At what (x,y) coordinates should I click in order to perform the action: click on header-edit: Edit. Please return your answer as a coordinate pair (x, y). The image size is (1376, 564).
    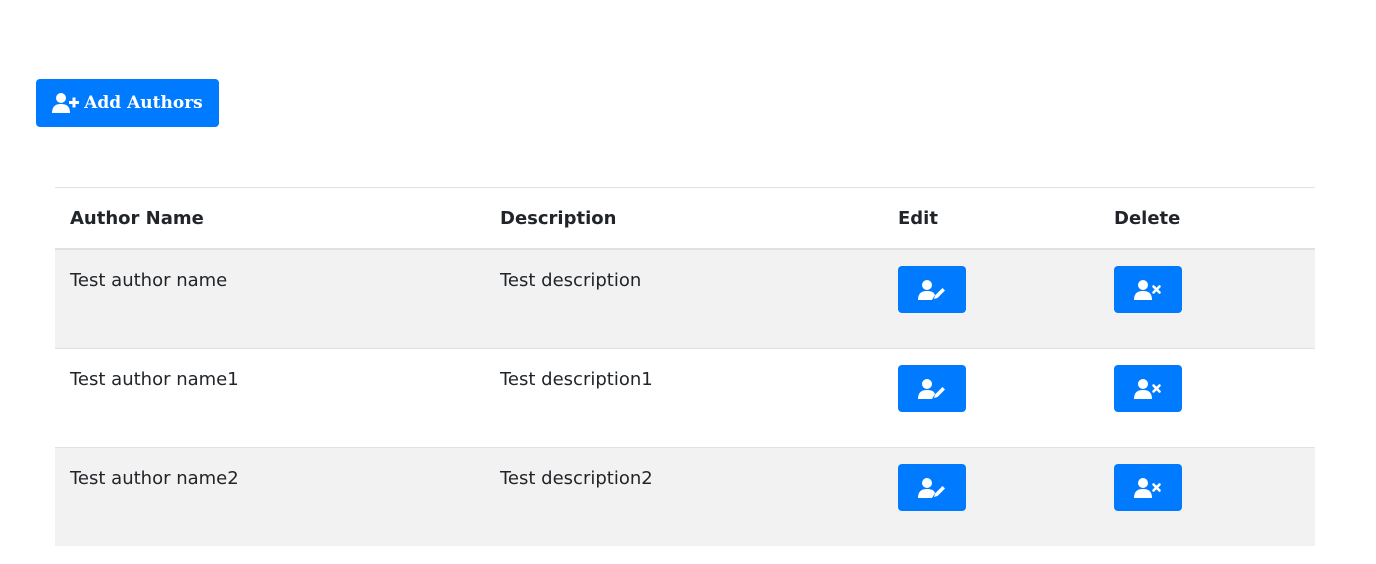
    Looking at the image, I should click on (918, 218).